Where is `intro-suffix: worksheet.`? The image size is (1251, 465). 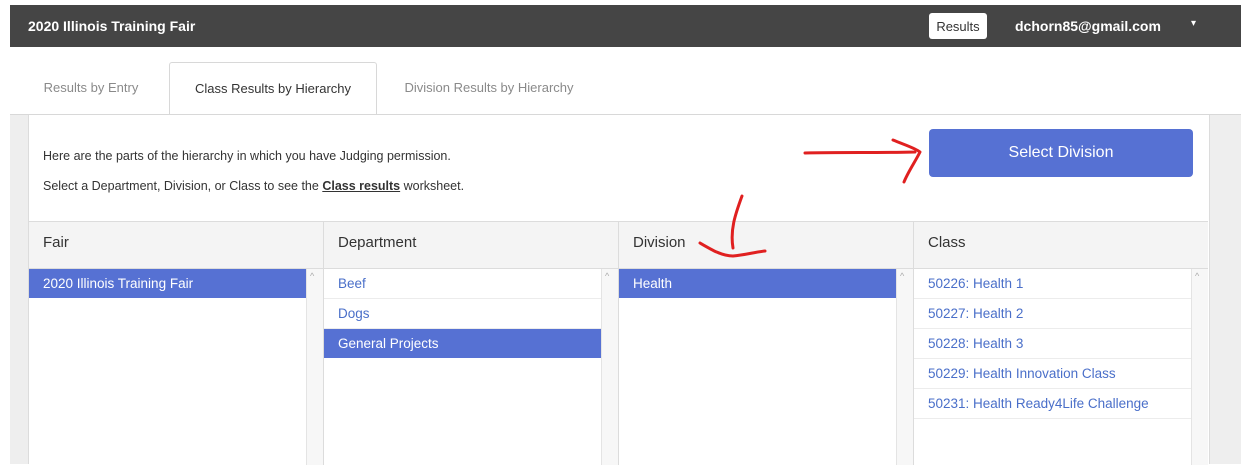
intro-suffix: worksheet. is located at coordinates (434, 186).